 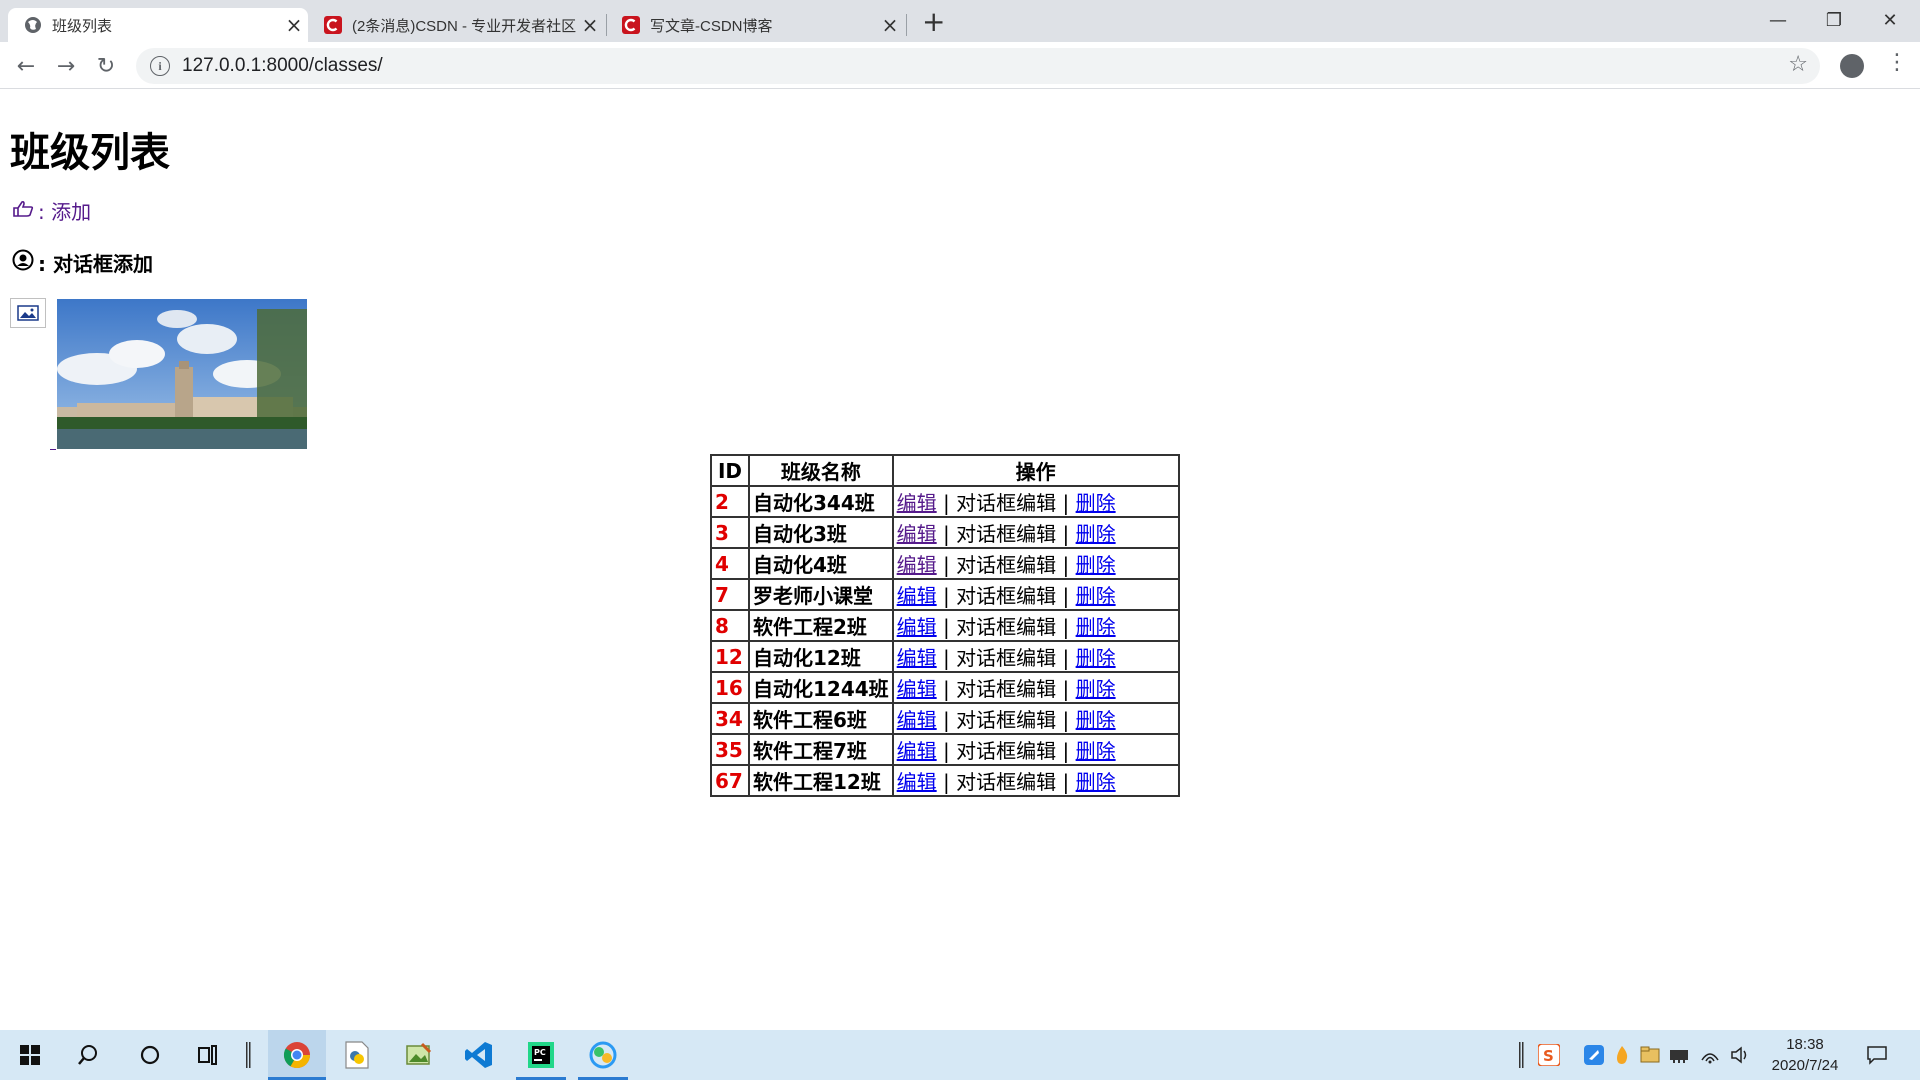 I want to click on close-window-button: ✕, so click(x=1890, y=20).